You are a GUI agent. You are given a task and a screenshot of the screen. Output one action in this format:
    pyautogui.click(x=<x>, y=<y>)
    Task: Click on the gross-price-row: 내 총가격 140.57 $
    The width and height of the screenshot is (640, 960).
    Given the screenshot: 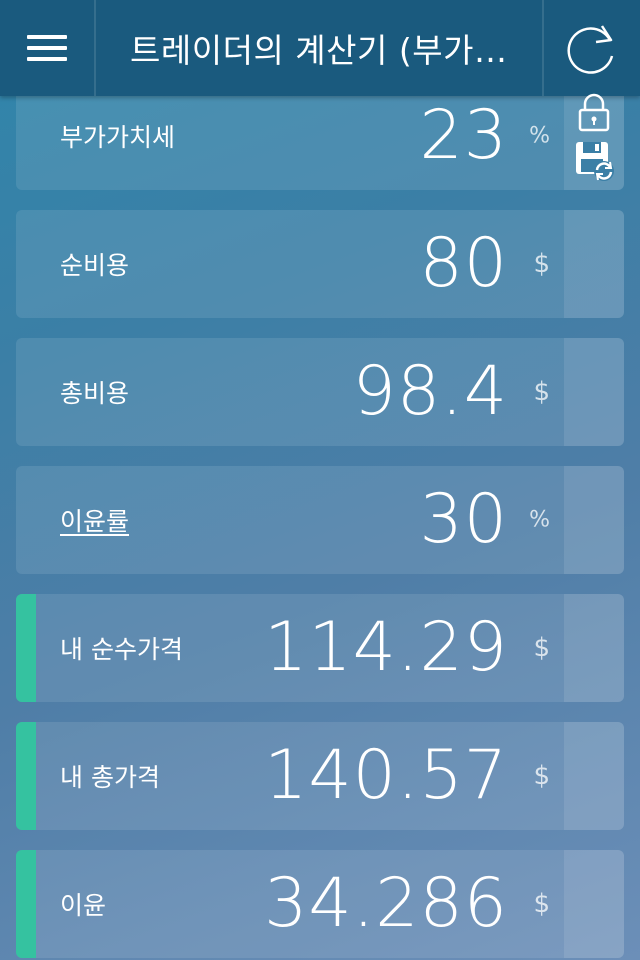 What is the action you would take?
    pyautogui.click(x=320, y=776)
    